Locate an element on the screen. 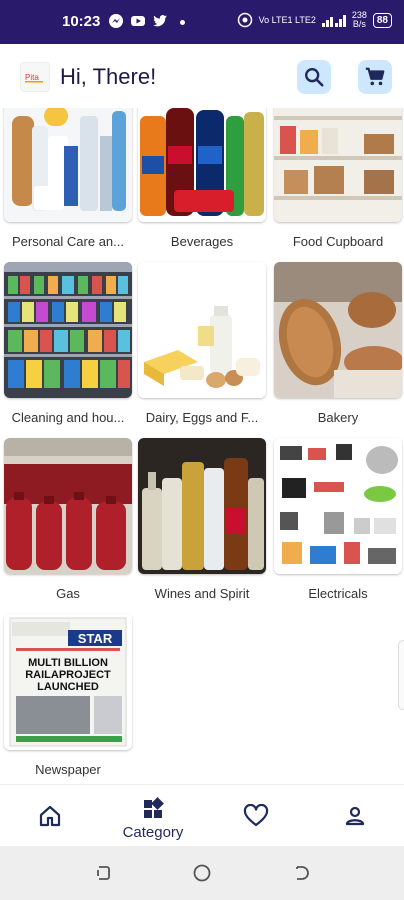  electricals-image is located at coordinates (338, 506).